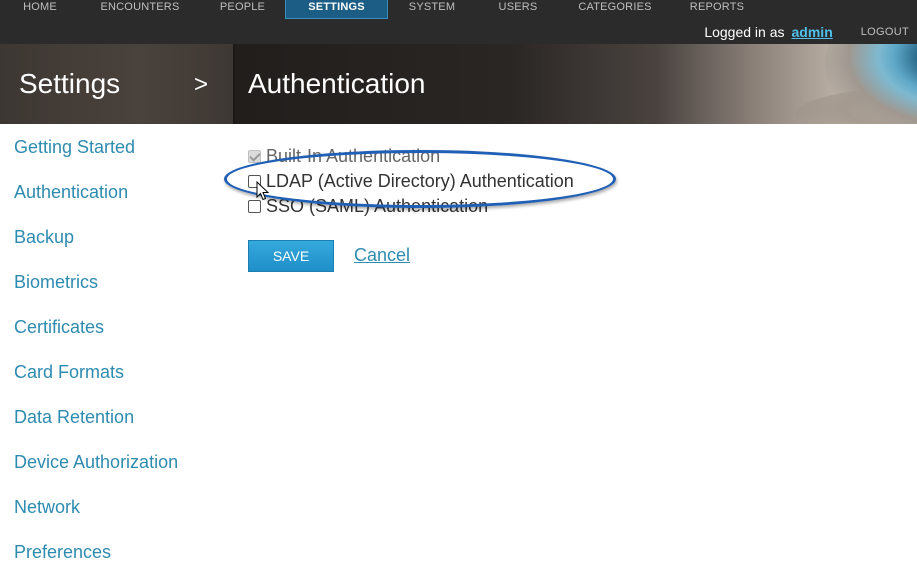  What do you see at coordinates (377, 206) in the screenshot?
I see `sso-authentication-label: SSO (SAML) Authentication` at bounding box center [377, 206].